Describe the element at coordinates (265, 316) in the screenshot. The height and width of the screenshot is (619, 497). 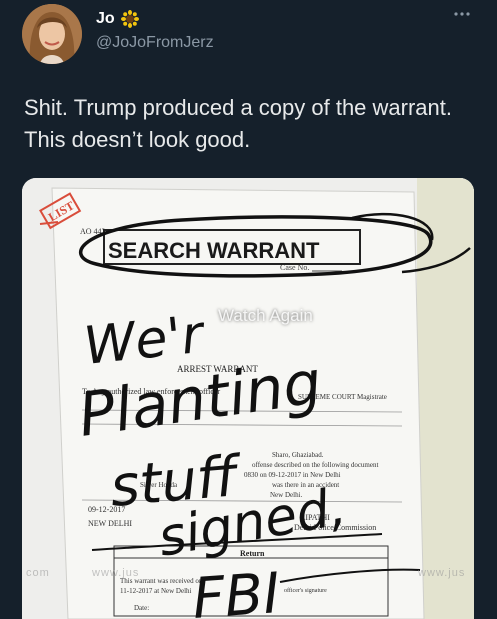
I see `watch-again-overlay: Watch Again` at that location.